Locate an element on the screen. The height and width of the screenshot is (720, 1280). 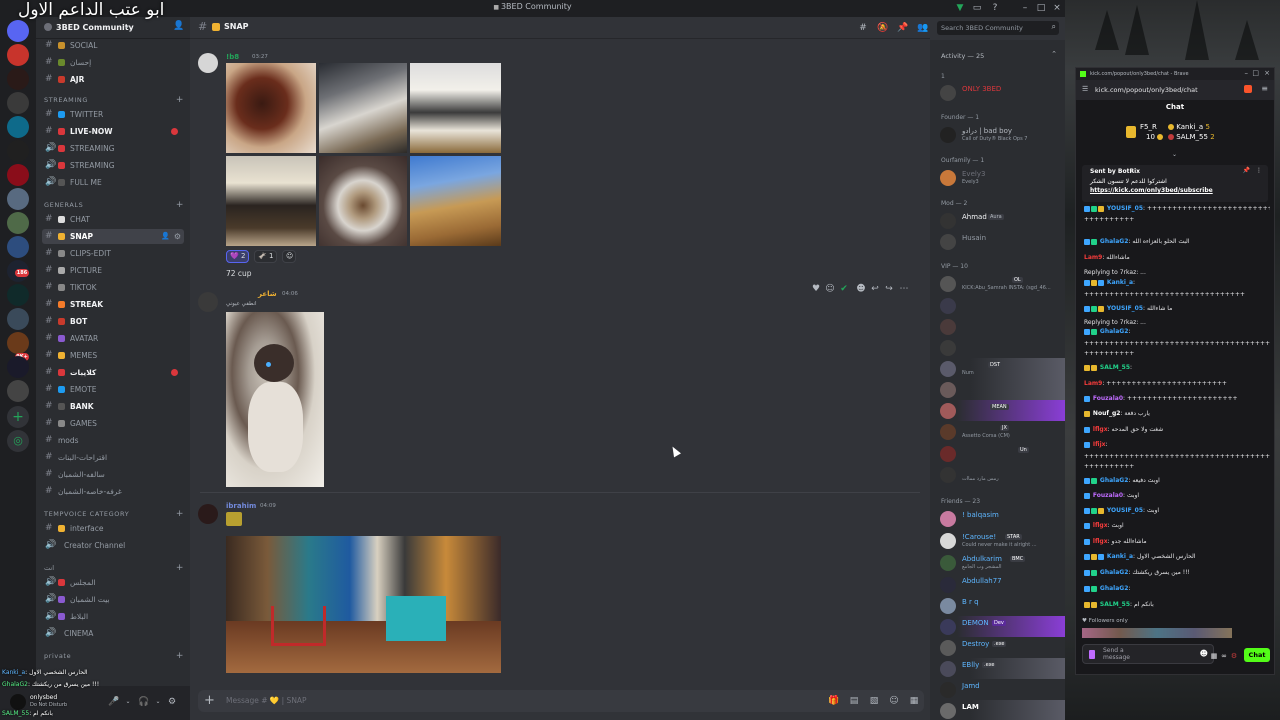
add-member-icon: 👤 is located at coordinates (165, 236).